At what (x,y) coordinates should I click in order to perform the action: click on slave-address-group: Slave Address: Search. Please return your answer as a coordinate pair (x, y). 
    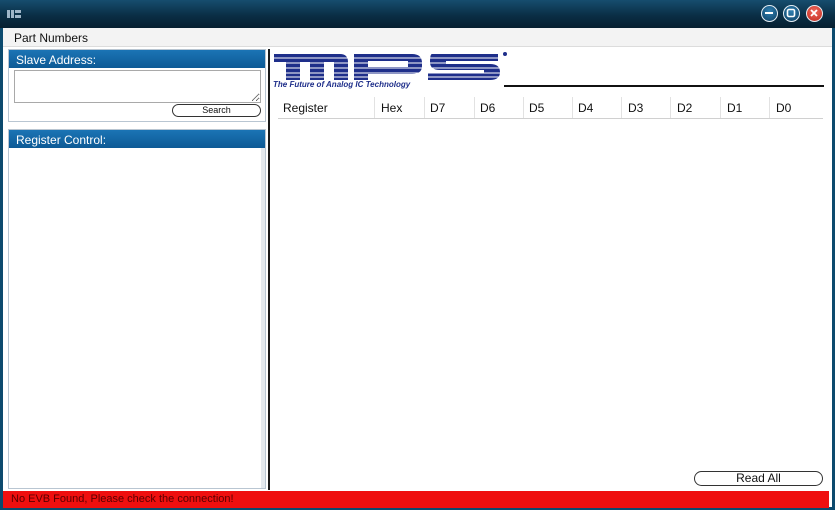
    Looking at the image, I should click on (137, 85).